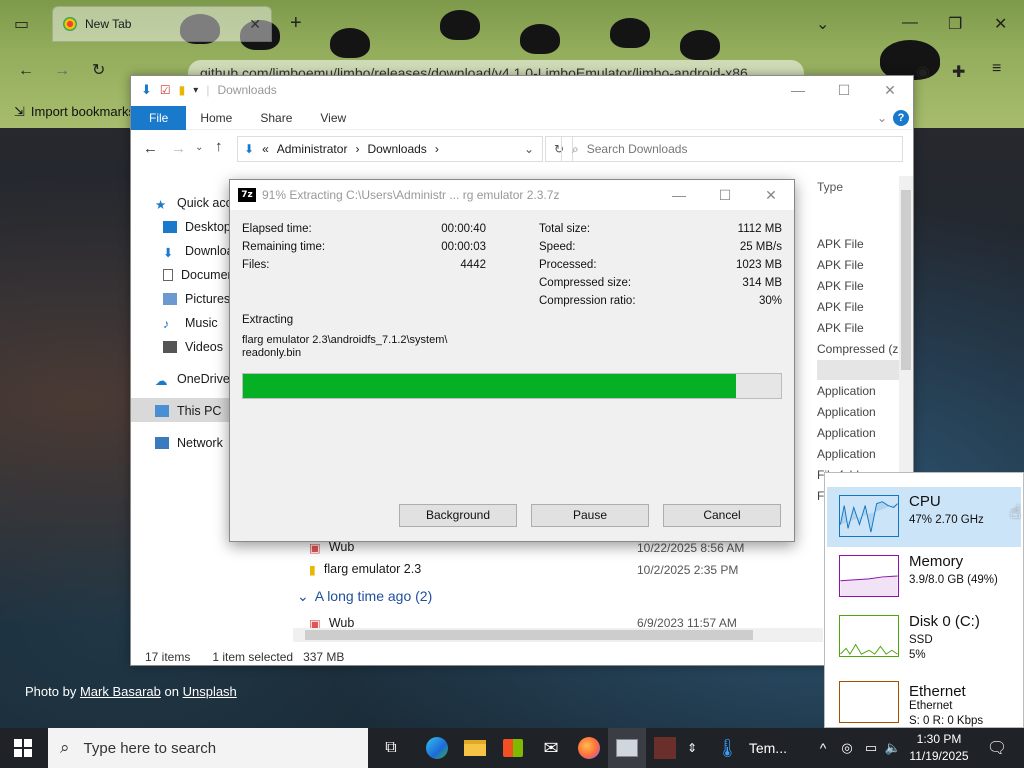 The width and height of the screenshot is (1024, 768). I want to click on nav-item-this-pc: This PC, so click(188, 411).